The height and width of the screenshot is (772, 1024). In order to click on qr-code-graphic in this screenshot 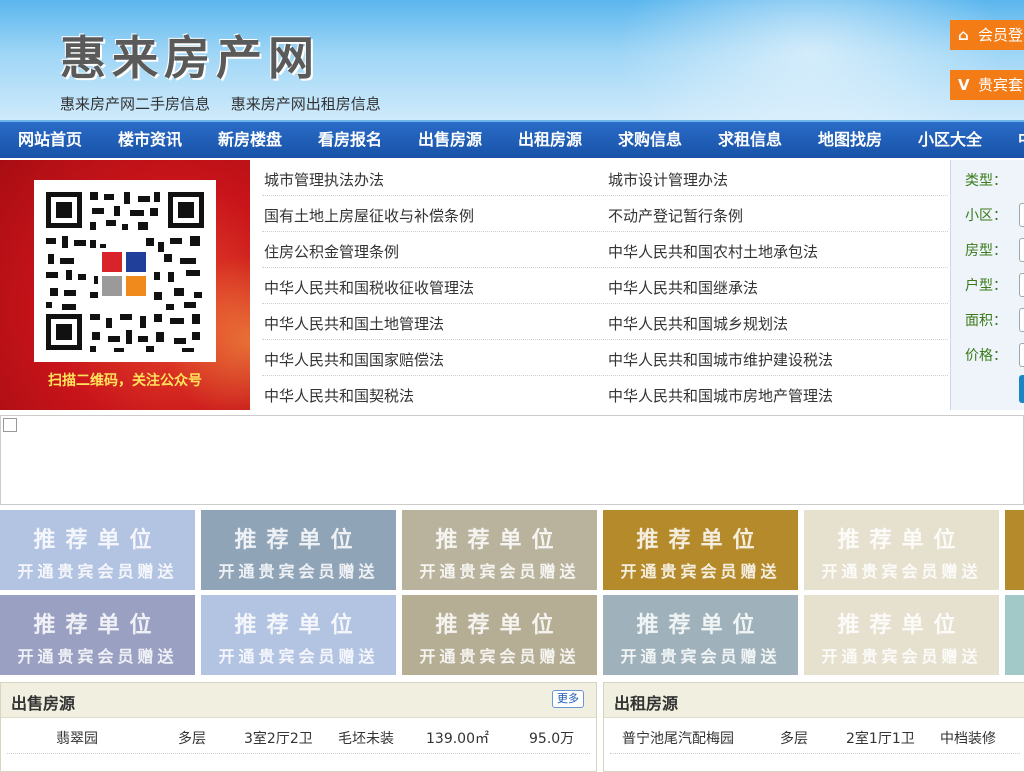, I will do `click(125, 272)`.